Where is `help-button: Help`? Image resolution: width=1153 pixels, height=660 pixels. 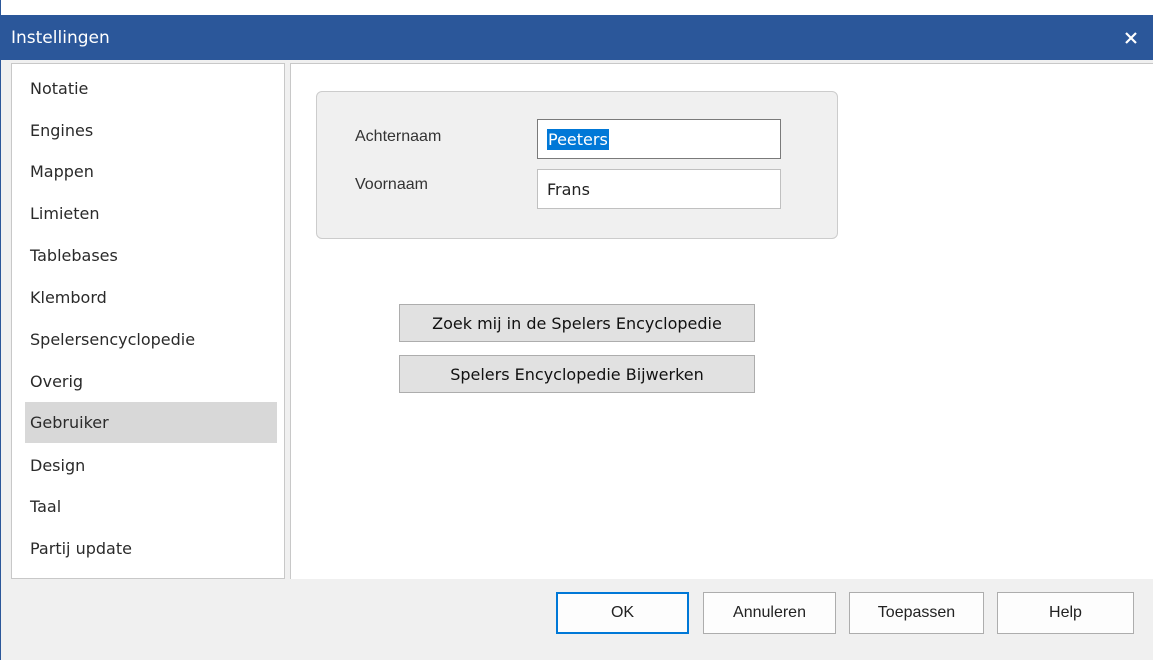
help-button: Help is located at coordinates (1065, 613).